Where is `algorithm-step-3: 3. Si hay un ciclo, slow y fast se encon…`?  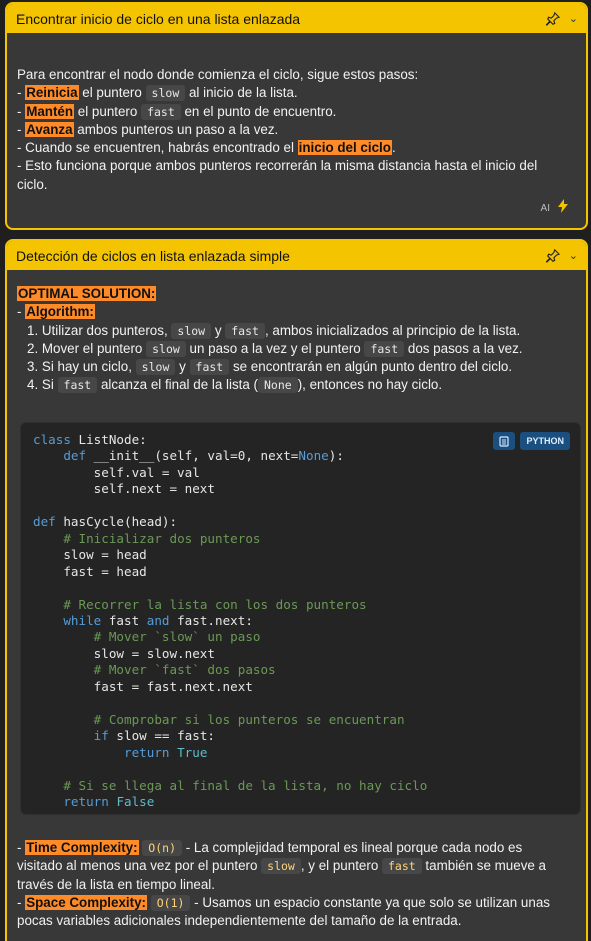
algorithm-step-3: 3. Si hay un ciclo, slow y fast se encon… is located at coordinates (270, 367).